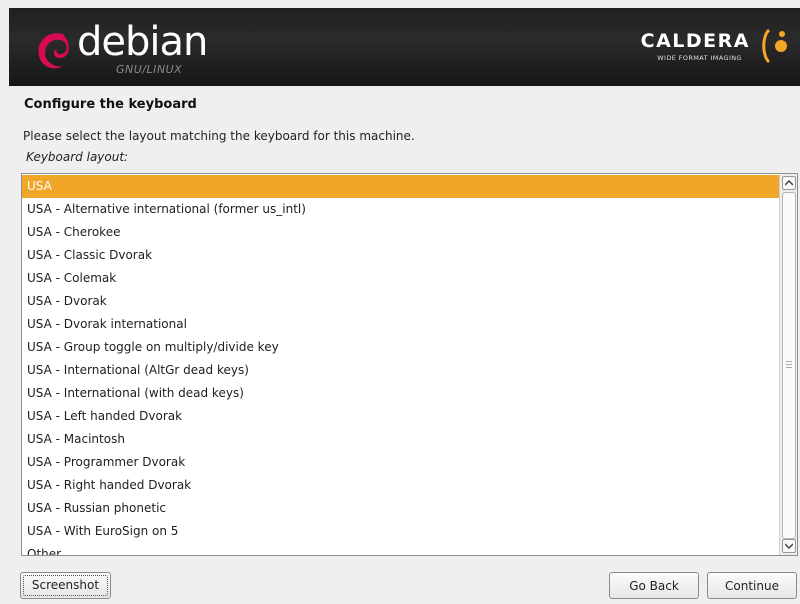  Describe the element at coordinates (400, 416) in the screenshot. I see `keyboard-layout-option: USA - Left handed Dvorak` at that location.